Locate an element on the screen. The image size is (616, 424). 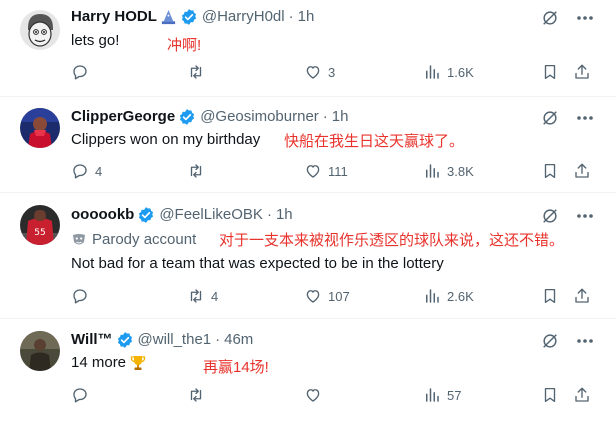
retweet-icon is located at coordinates (196, 296).